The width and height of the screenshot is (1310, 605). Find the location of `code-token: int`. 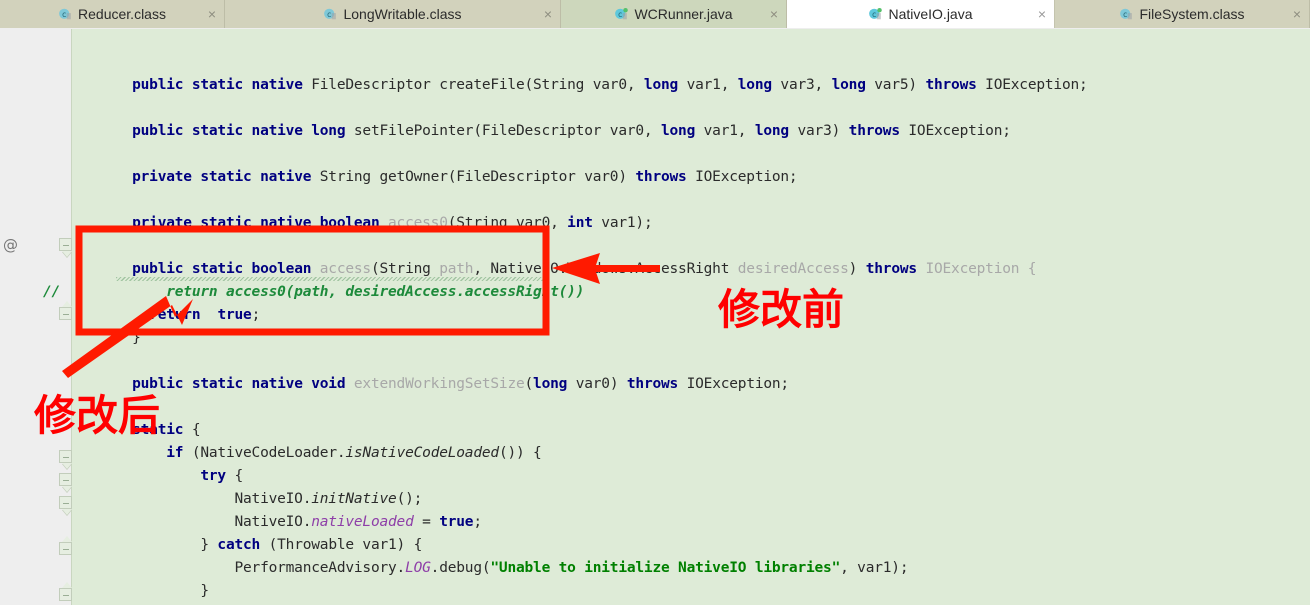

code-token: int is located at coordinates (584, 223).